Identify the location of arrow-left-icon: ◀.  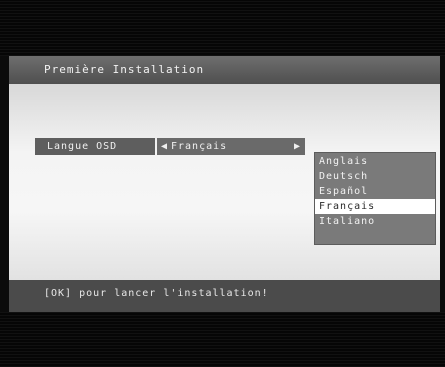
(164, 146).